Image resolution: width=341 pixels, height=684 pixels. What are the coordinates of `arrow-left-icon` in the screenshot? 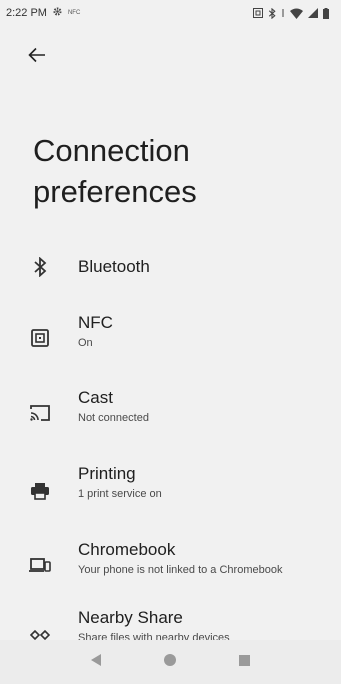 It's located at (37, 57).